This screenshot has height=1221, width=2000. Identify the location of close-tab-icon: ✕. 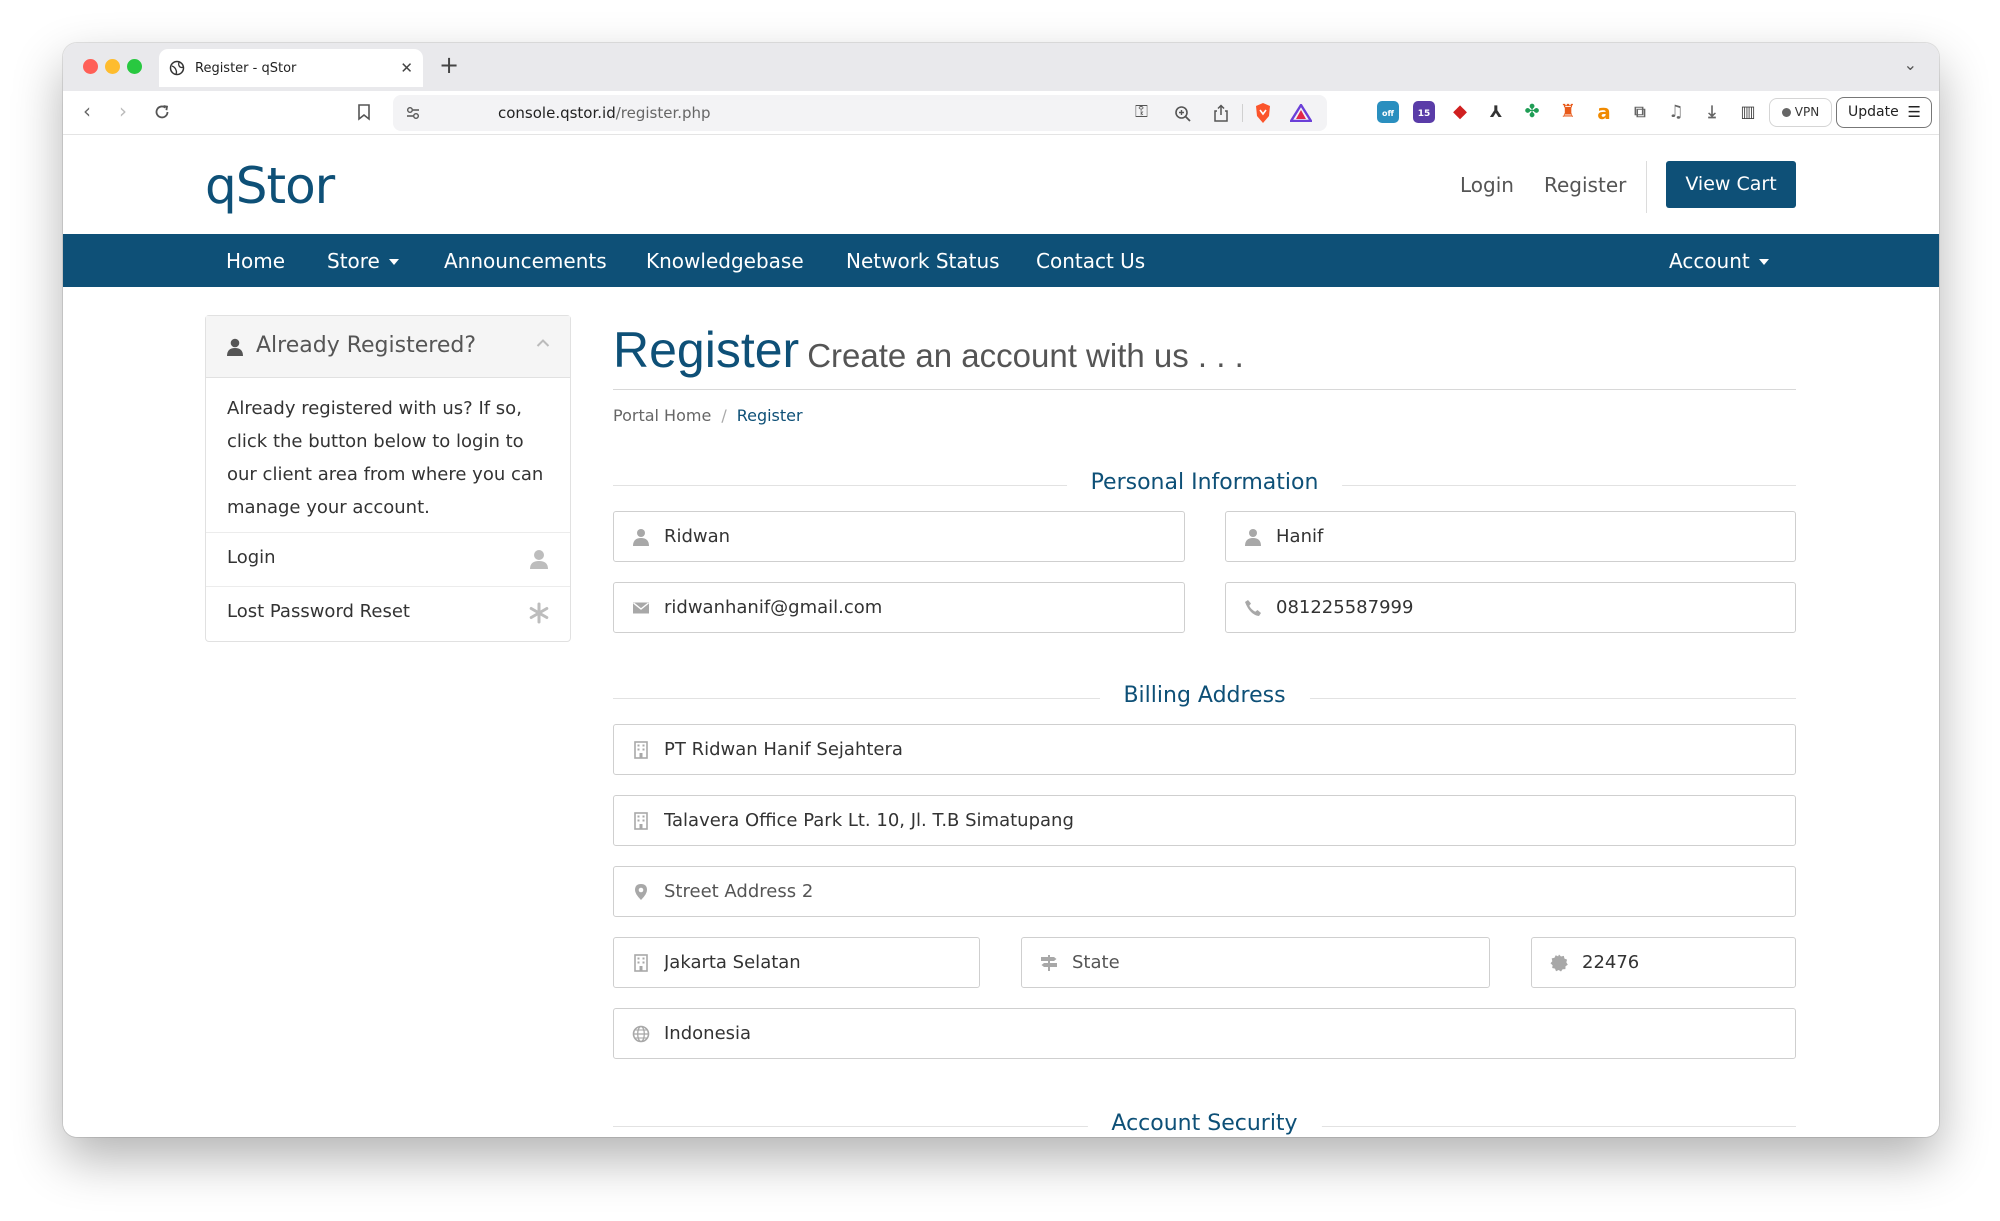
(406, 68).